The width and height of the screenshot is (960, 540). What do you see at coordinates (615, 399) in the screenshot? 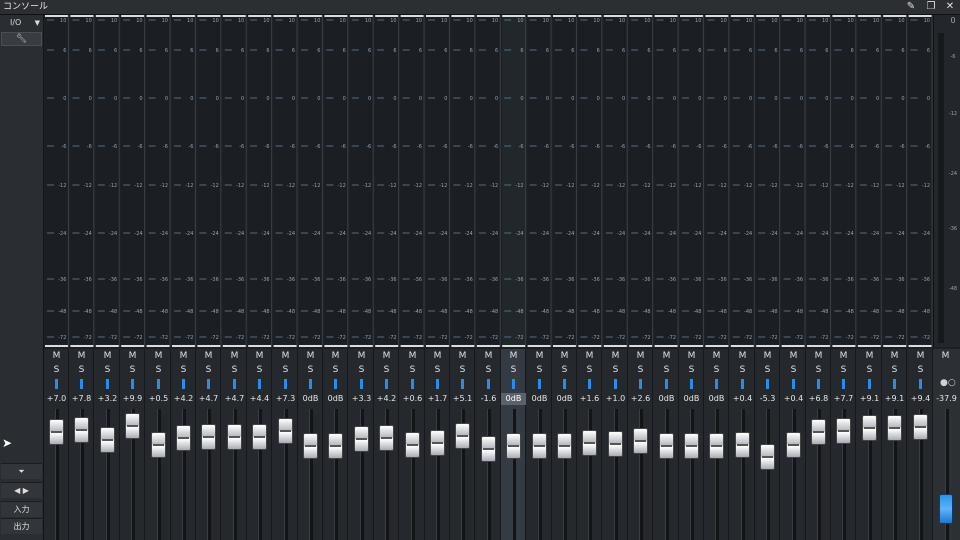
I see `fader-value: +1.0` at bounding box center [615, 399].